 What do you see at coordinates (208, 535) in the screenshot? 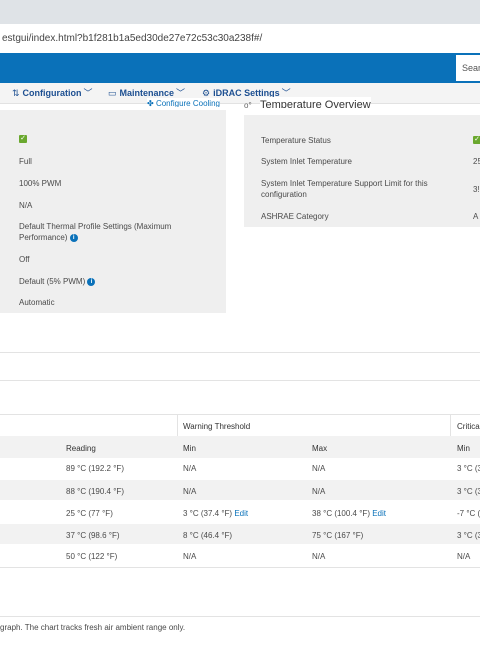
I see `warning-min-cell: 8 °C (46.4 °F)` at bounding box center [208, 535].